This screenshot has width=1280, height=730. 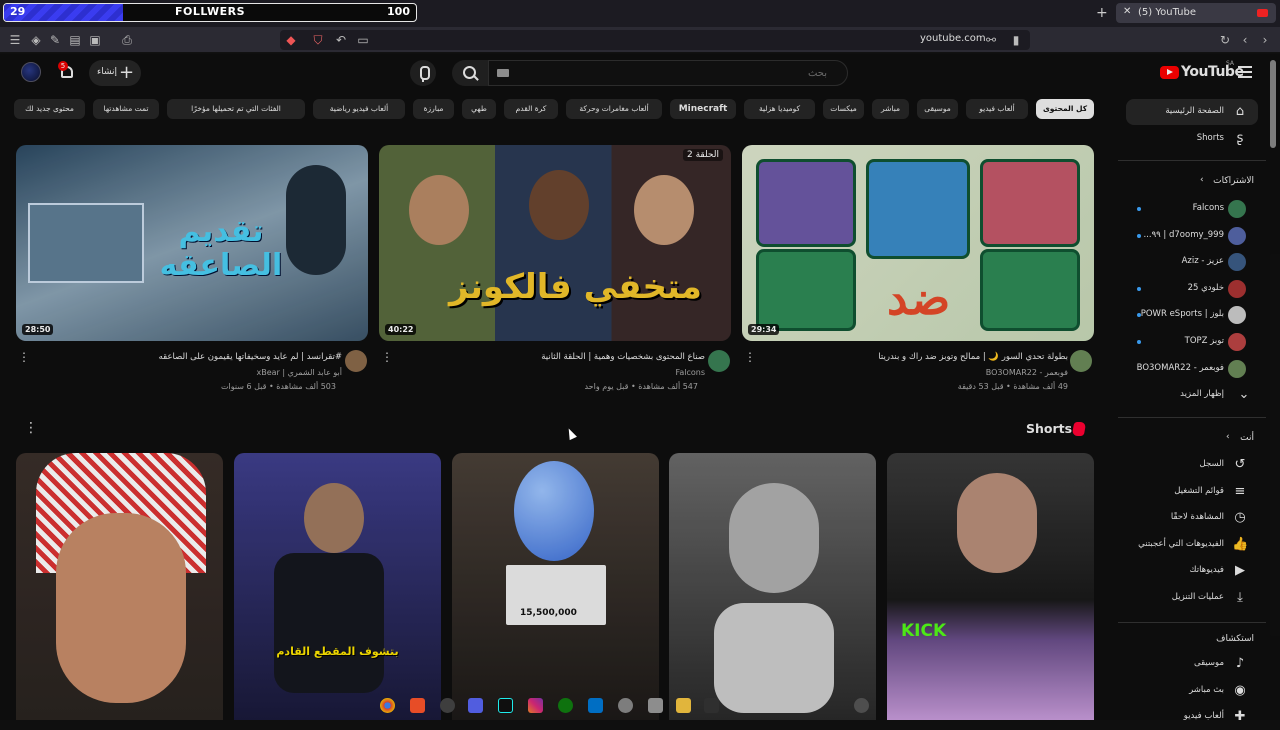 I want to click on chip-5: كوميديا هزلية, so click(x=779, y=109).